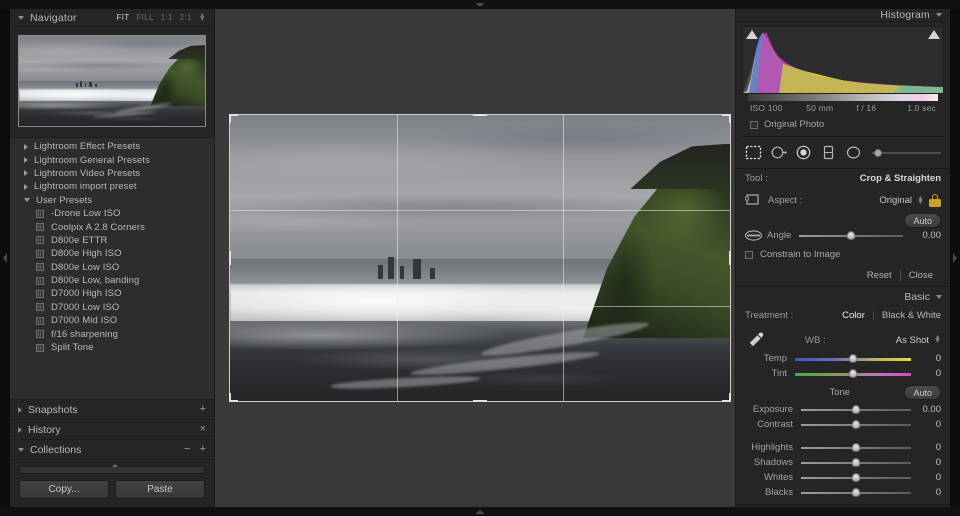 The height and width of the screenshot is (516, 960). What do you see at coordinates (778, 152) in the screenshot?
I see `spot-removal-icon` at bounding box center [778, 152].